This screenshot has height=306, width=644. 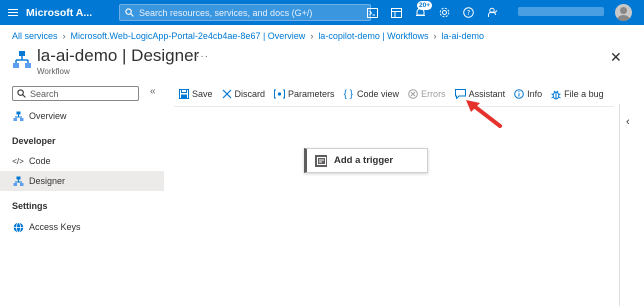 What do you see at coordinates (535, 94) in the screenshot?
I see `info-label: Info` at bounding box center [535, 94].